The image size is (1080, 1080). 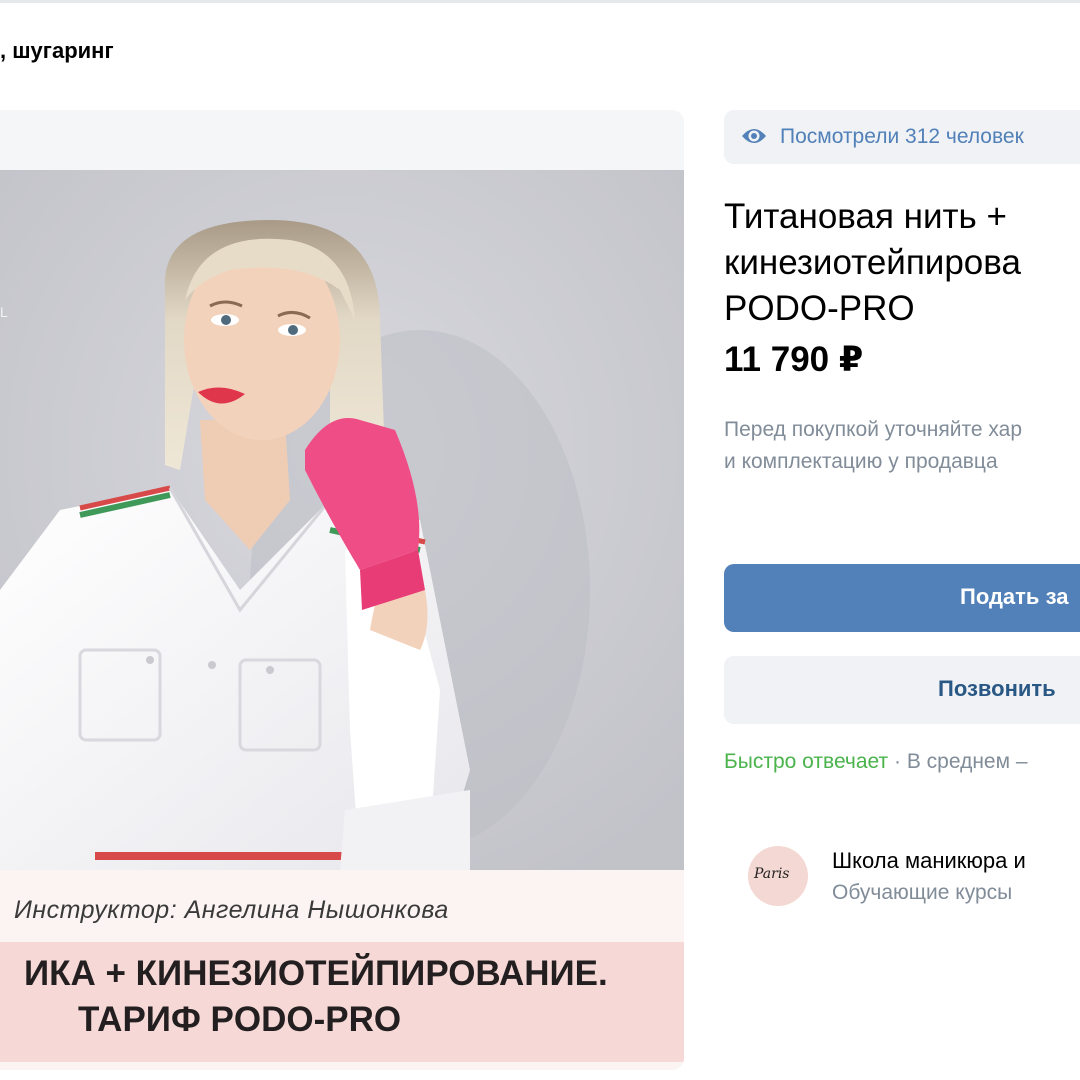 I want to click on average-response-time: В среднем –, so click(x=967, y=761).